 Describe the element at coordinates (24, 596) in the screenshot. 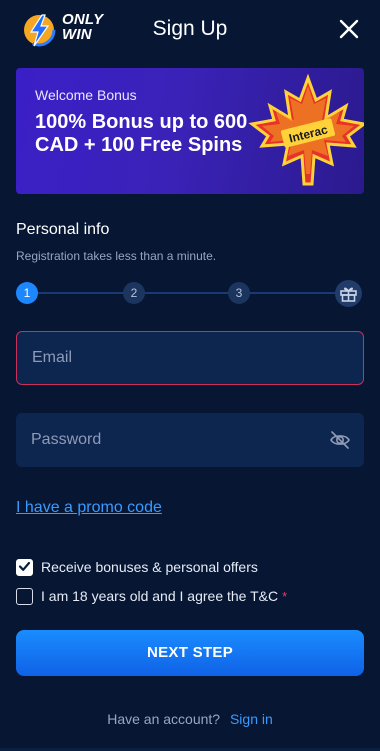

I see `terms-checkbox` at that location.